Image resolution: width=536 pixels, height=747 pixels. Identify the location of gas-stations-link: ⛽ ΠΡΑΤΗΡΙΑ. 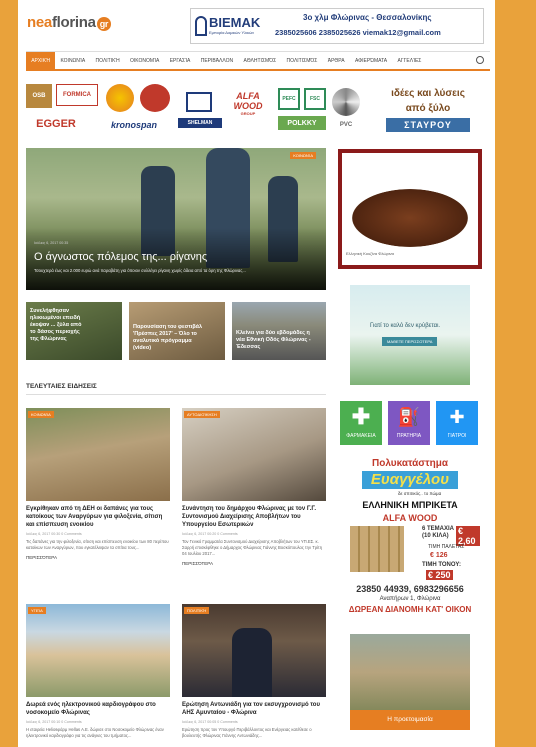
(409, 423).